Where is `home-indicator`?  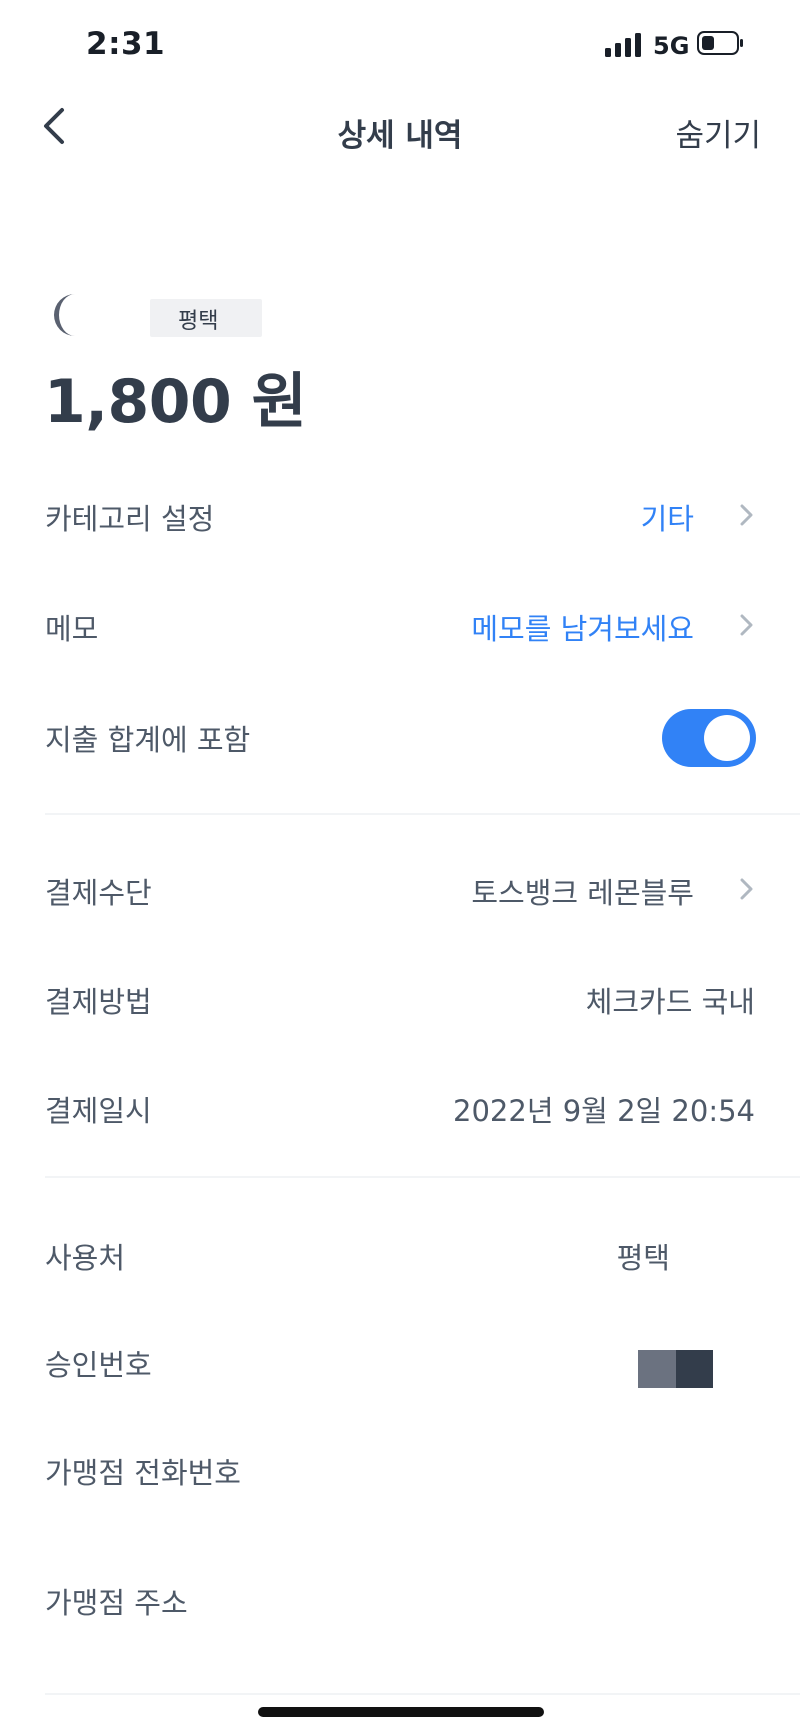 home-indicator is located at coordinates (401, 1712).